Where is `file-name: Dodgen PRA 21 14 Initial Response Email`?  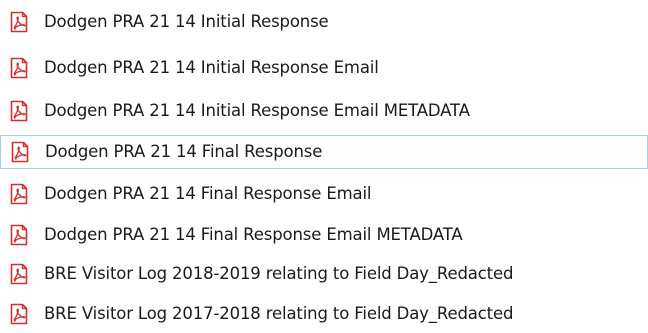 file-name: Dodgen PRA 21 14 Initial Response Email is located at coordinates (211, 67).